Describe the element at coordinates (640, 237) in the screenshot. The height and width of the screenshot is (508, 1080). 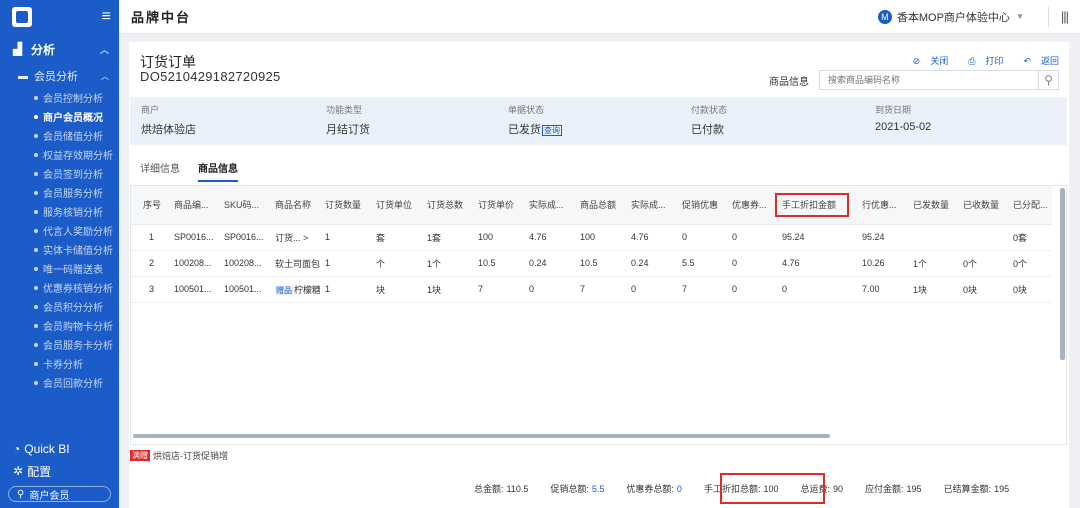
I see `cell-text: 4.76` at that location.